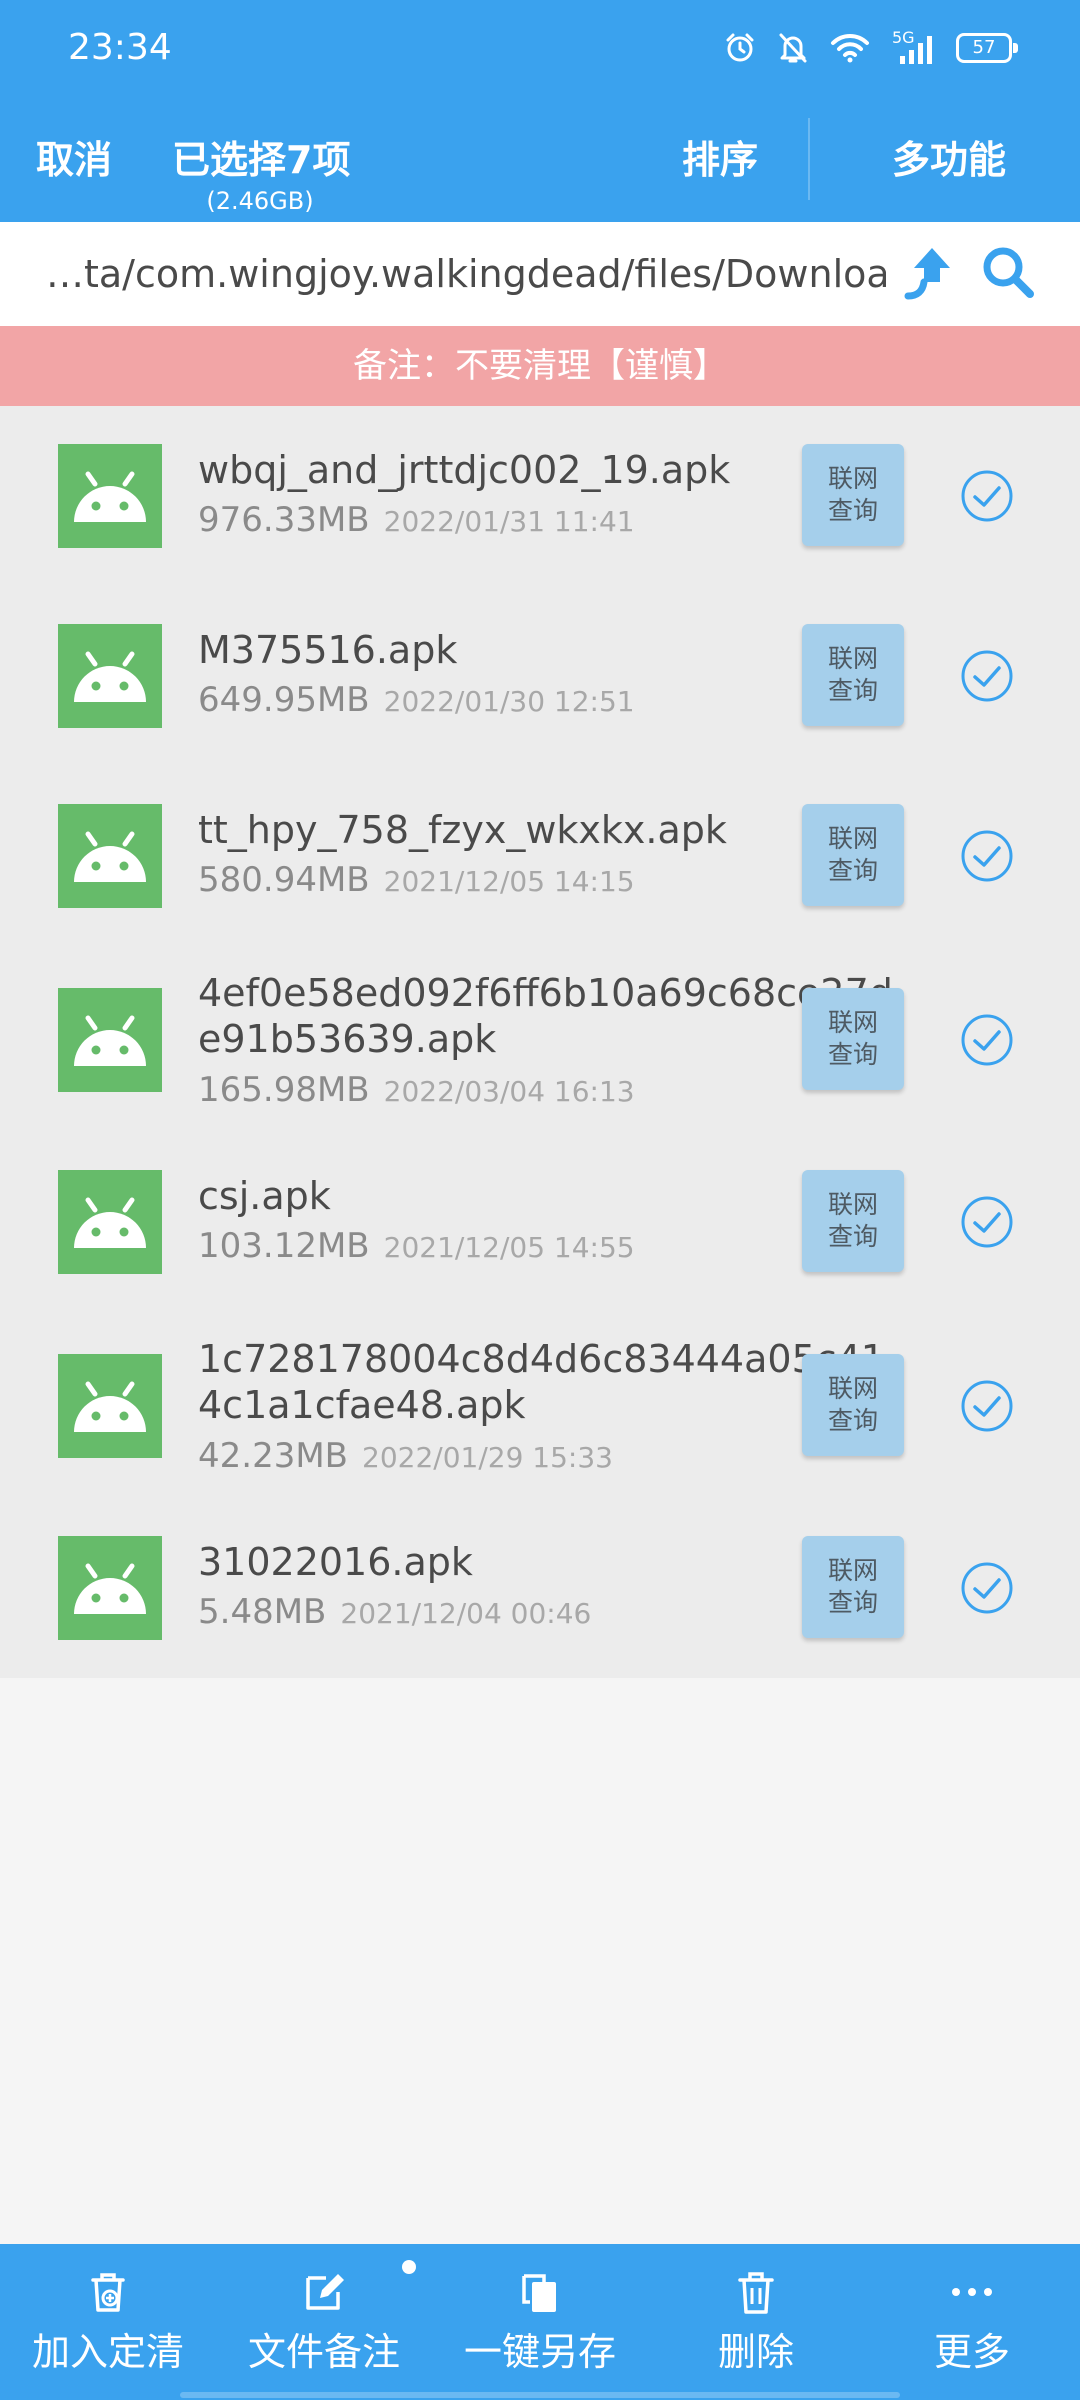 The image size is (1080, 2400). I want to click on edit-note-icon, so click(325, 2292).